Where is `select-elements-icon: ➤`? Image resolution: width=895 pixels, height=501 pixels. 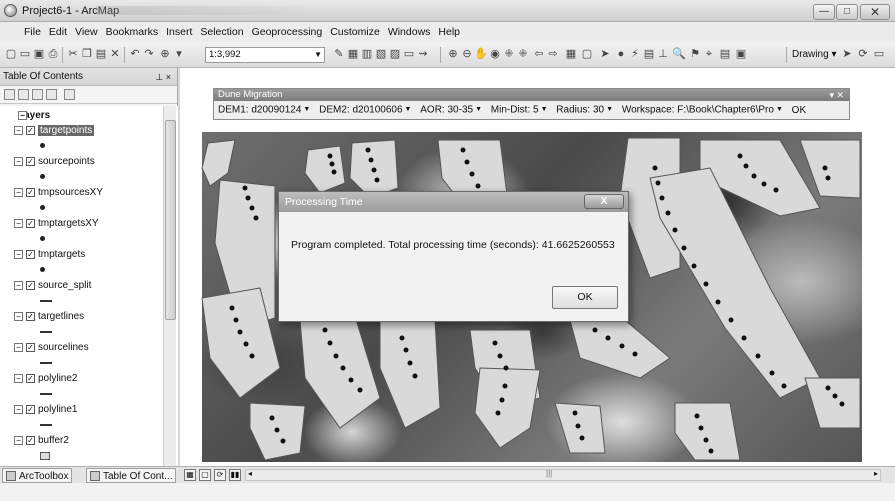
select-elements-icon: ➤ is located at coordinates (605, 54).